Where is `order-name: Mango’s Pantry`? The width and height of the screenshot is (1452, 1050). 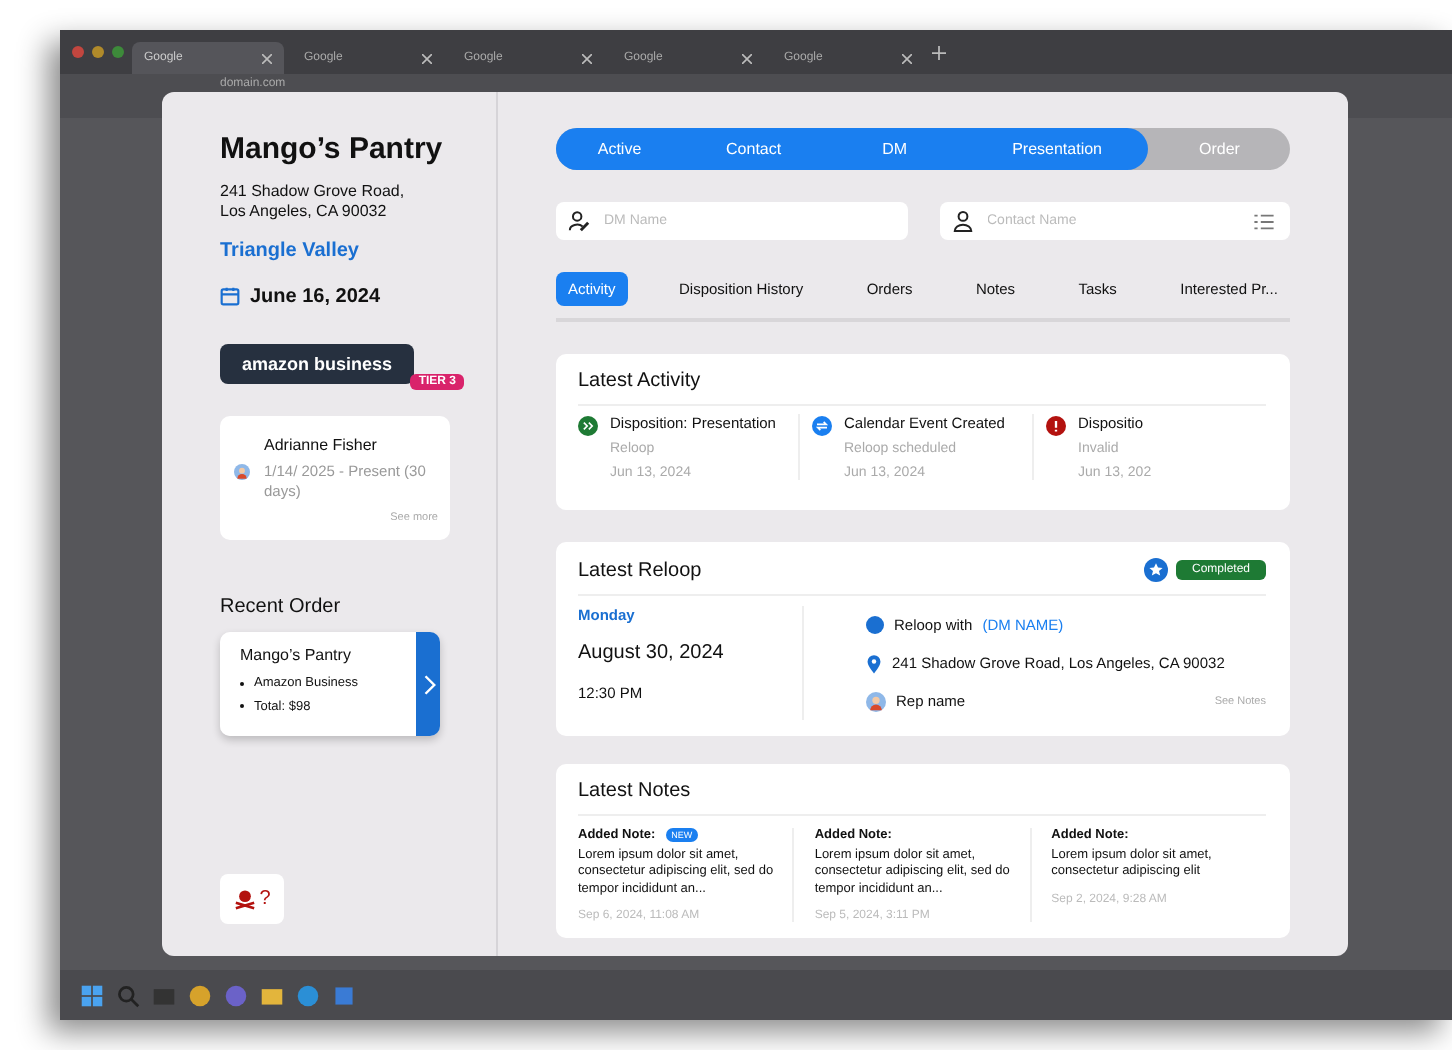 order-name: Mango’s Pantry is located at coordinates (296, 655).